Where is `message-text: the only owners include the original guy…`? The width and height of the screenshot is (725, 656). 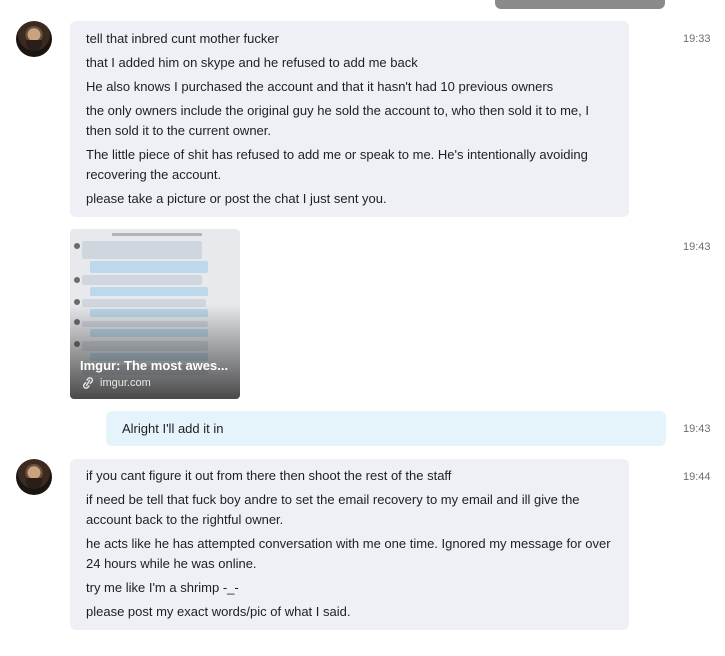
message-text: the only owners include the original guy… is located at coordinates (337, 120).